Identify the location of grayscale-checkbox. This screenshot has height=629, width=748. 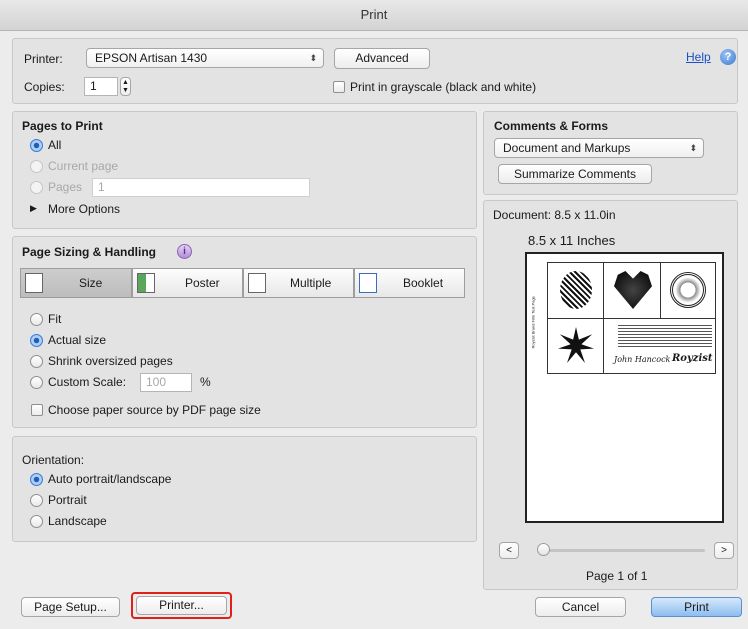
(339, 87).